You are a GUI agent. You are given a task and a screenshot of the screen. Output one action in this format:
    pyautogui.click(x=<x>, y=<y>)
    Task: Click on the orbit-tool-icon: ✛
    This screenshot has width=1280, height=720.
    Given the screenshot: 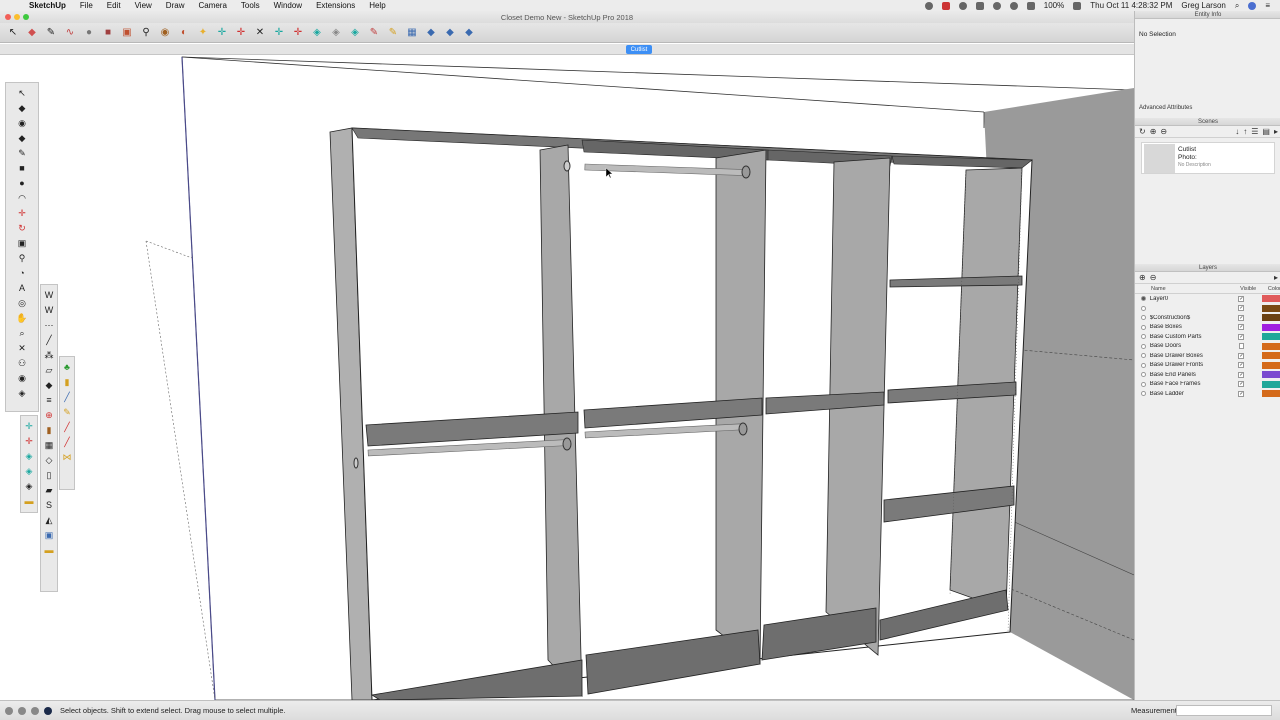 What is the action you would take?
    pyautogui.click(x=279, y=33)
    